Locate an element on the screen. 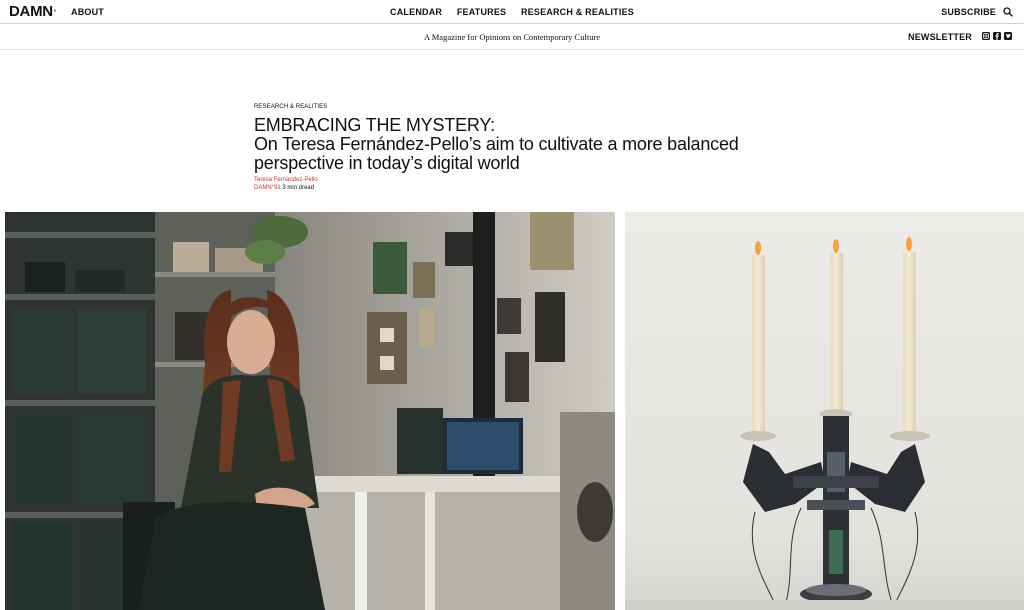 The width and height of the screenshot is (1024, 610). nav-center-menu: CALENDAR FEATURES RESEARCH & REALITIES is located at coordinates (512, 12).